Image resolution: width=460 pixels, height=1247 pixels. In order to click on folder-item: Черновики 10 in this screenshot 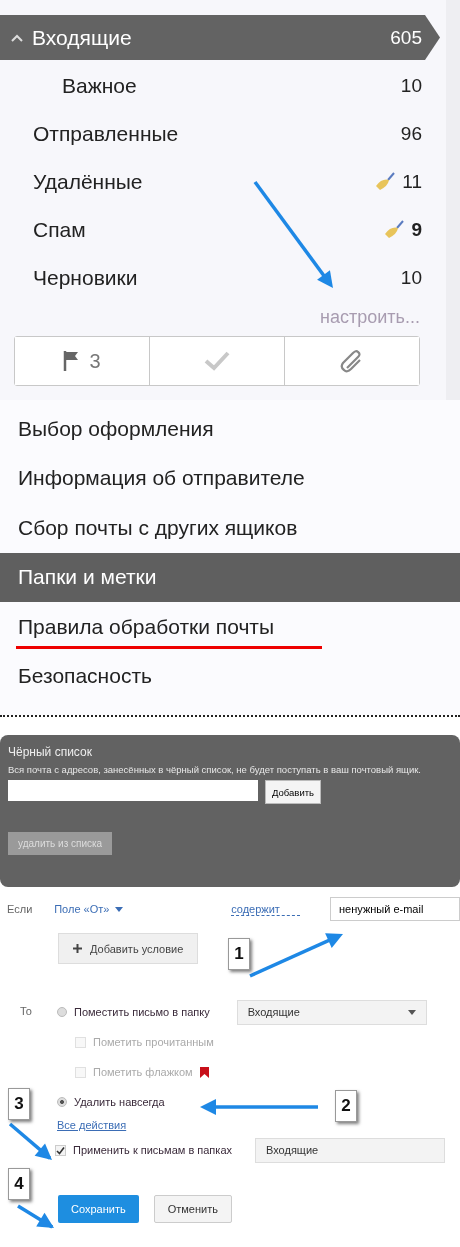, I will do `click(220, 278)`.